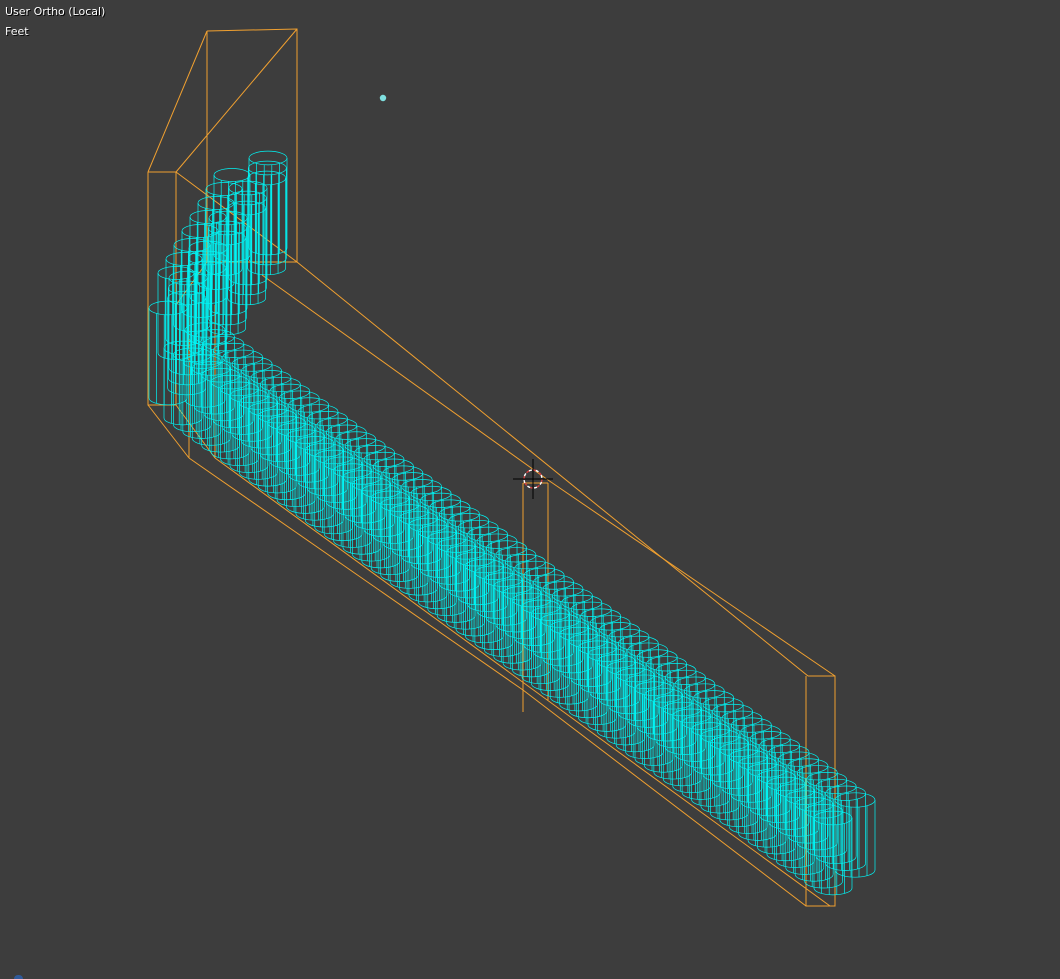 This screenshot has height=979, width=1060. What do you see at coordinates (55, 11) in the screenshot?
I see `view-label: User Ortho (Local)` at bounding box center [55, 11].